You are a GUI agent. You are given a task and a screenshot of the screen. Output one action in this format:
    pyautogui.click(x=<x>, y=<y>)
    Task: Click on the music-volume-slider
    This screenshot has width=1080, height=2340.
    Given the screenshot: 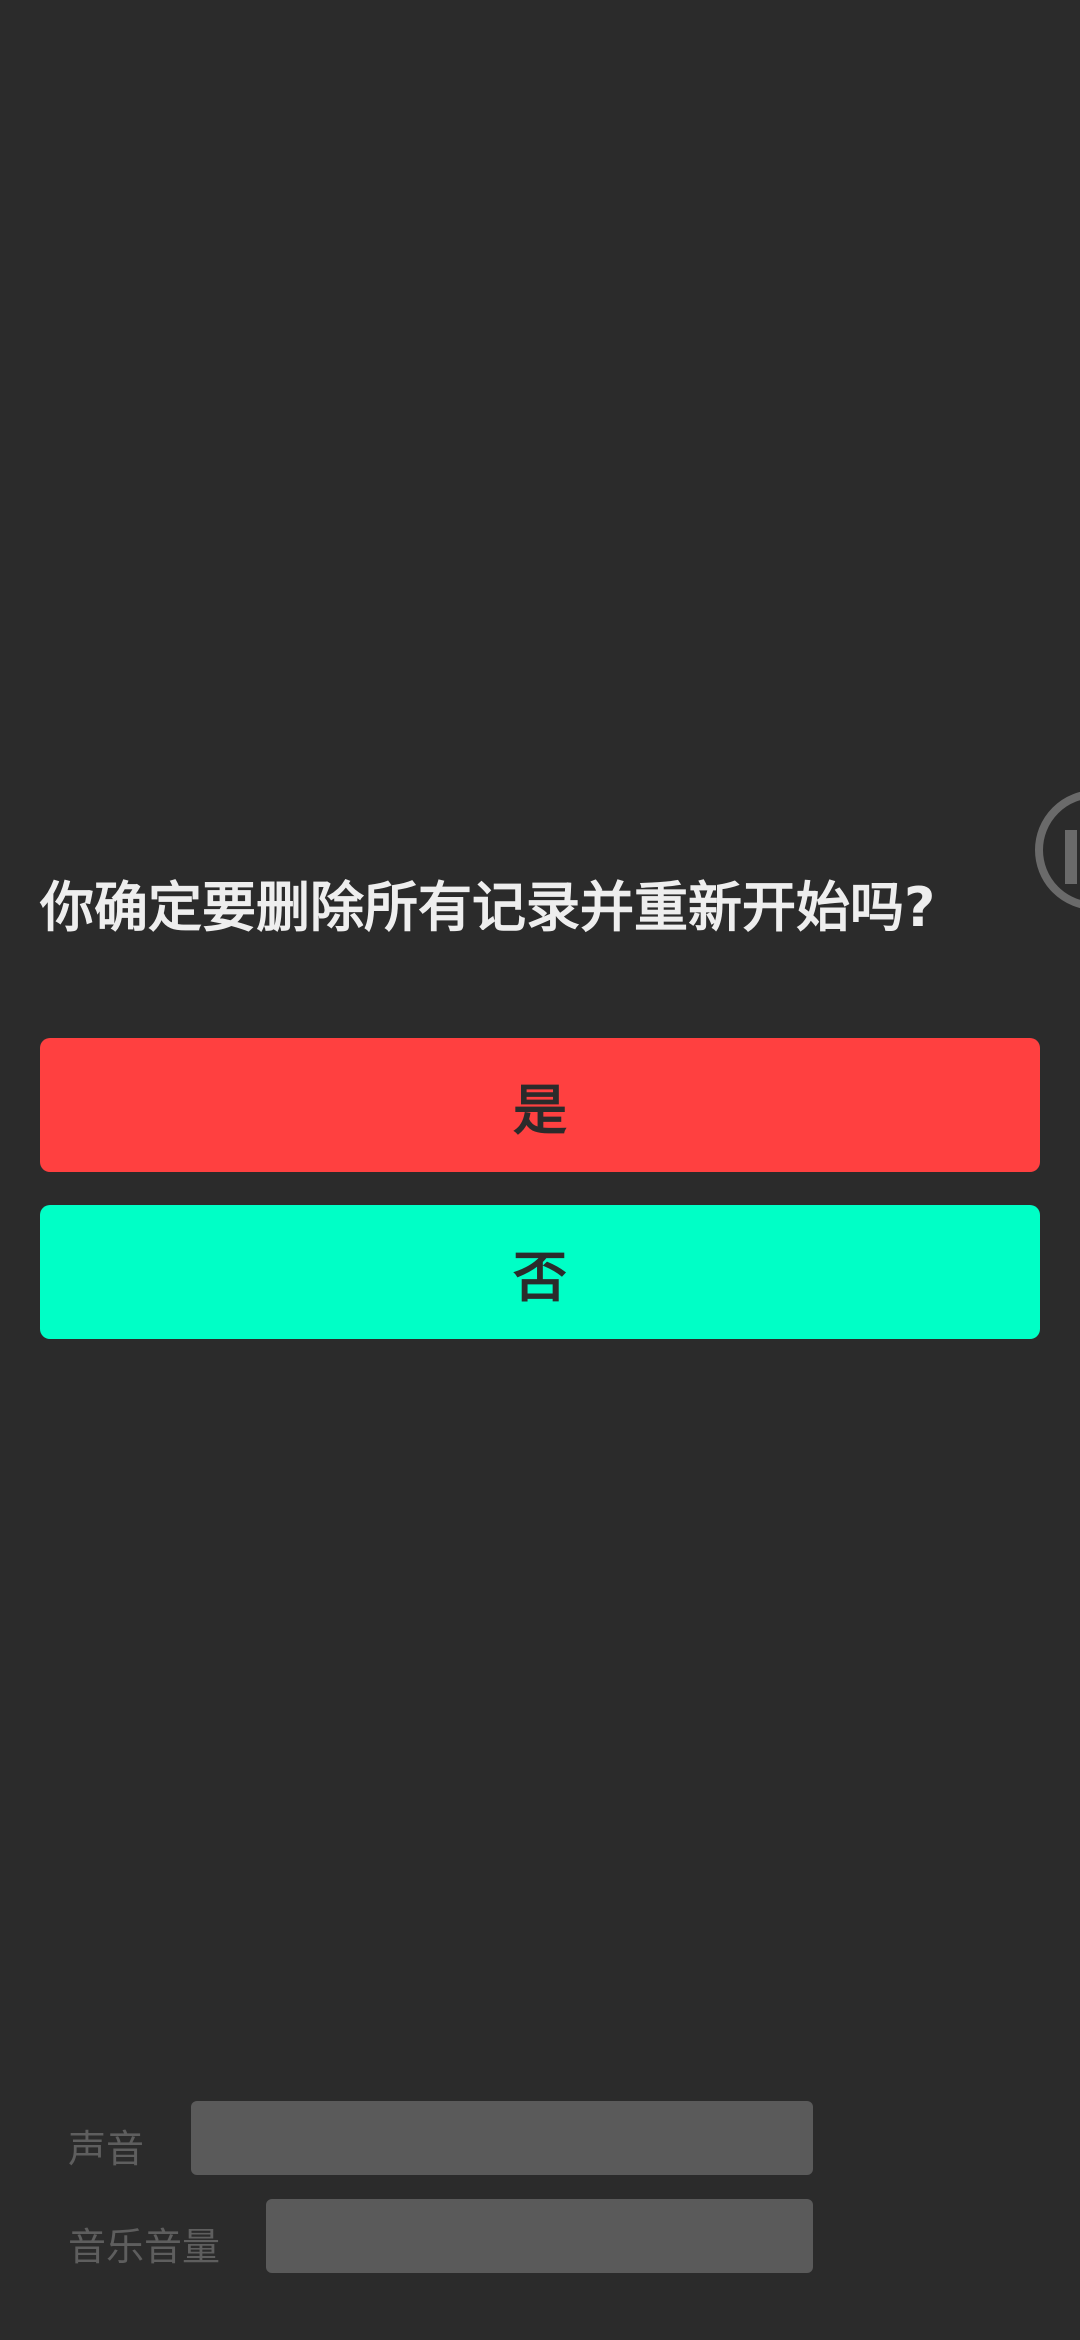 What is the action you would take?
    pyautogui.click(x=539, y=2236)
    